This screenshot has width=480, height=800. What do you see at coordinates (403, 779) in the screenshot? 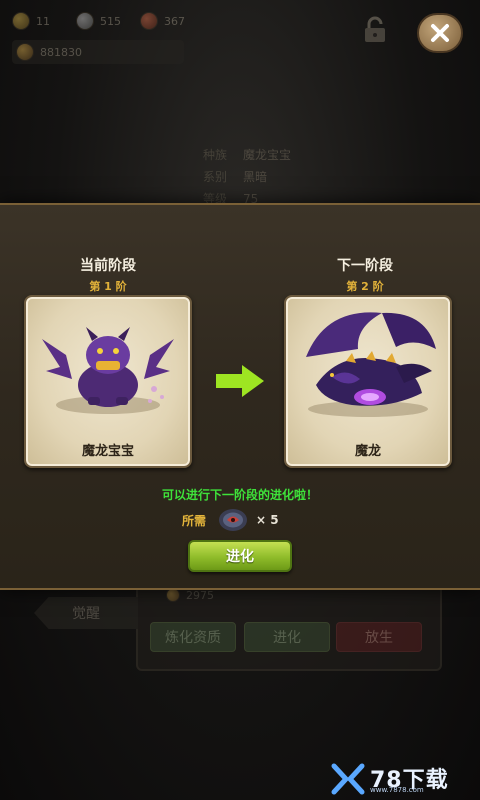
I see `site-watermark: 78下载 www.7878.com` at bounding box center [403, 779].